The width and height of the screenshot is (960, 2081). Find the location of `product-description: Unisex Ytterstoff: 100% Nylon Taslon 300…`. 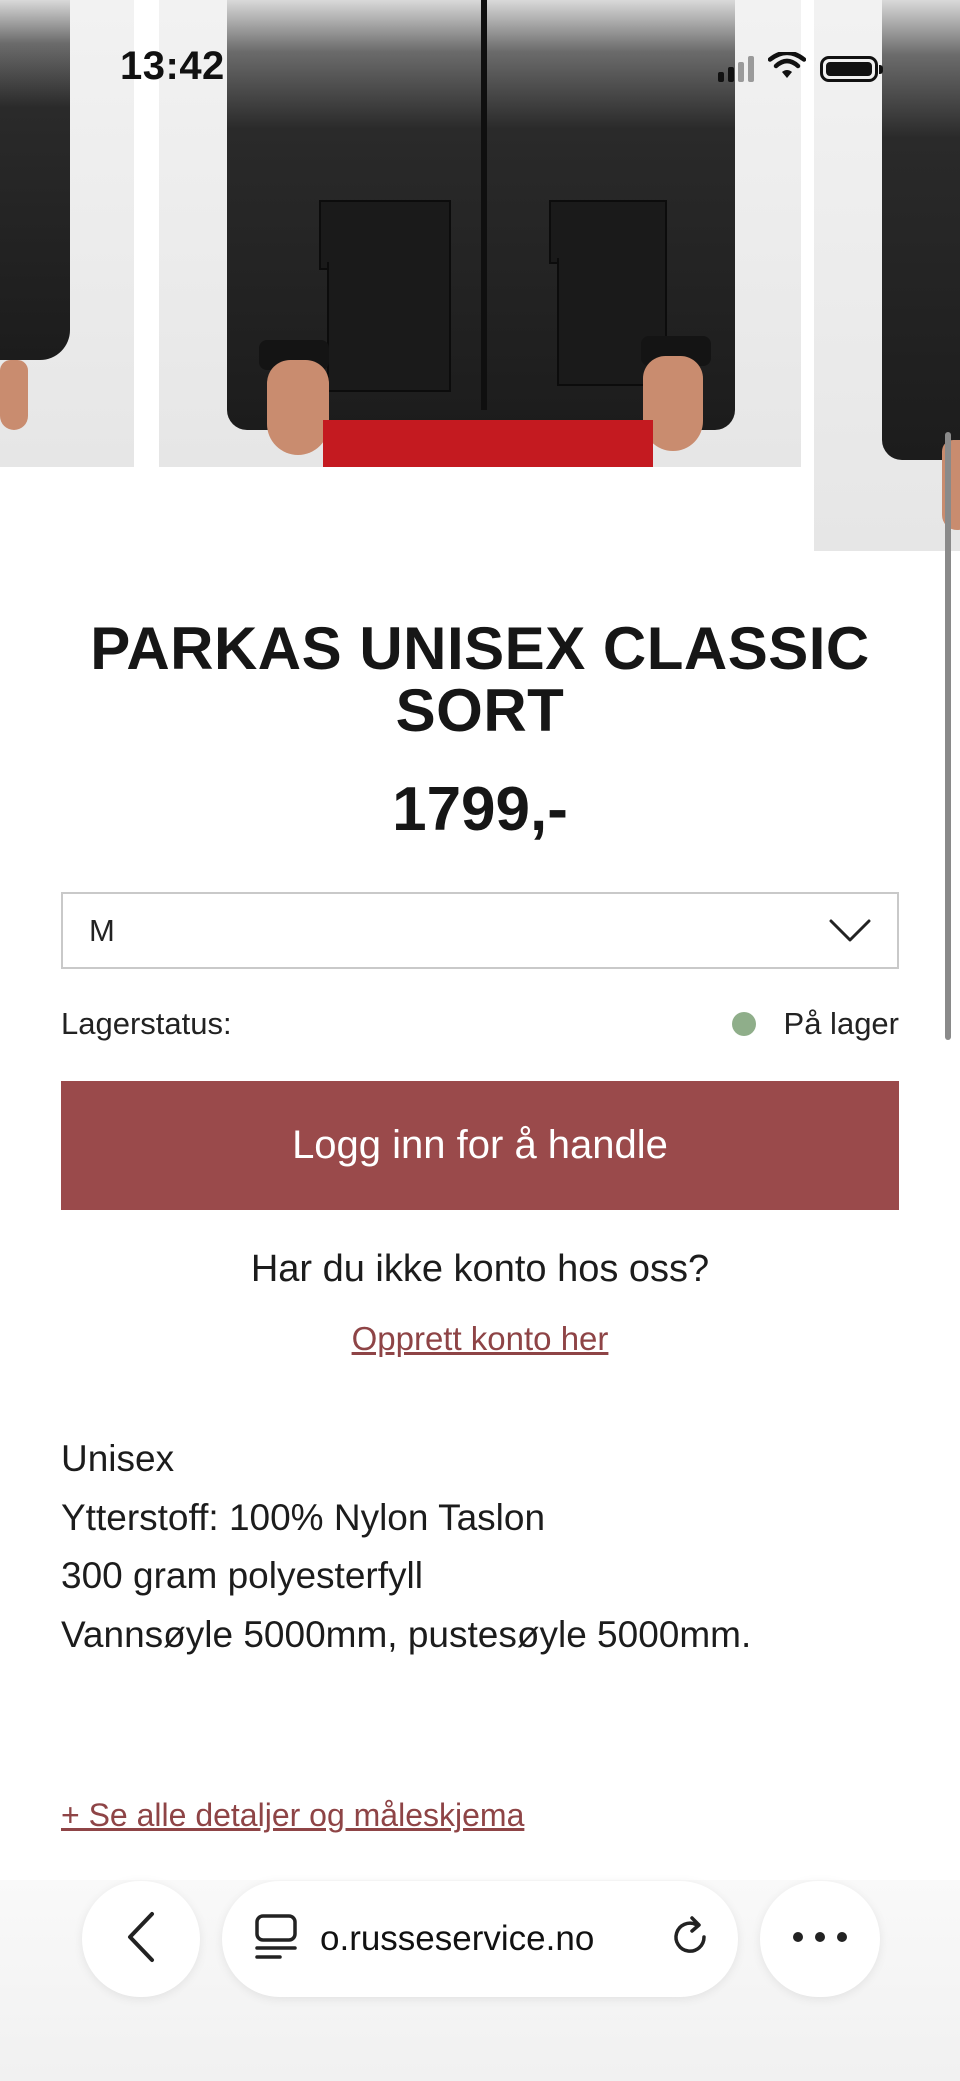

product-description: Unisex Ytterstoff: 100% Nylon Taslon 300… is located at coordinates (480, 1547).